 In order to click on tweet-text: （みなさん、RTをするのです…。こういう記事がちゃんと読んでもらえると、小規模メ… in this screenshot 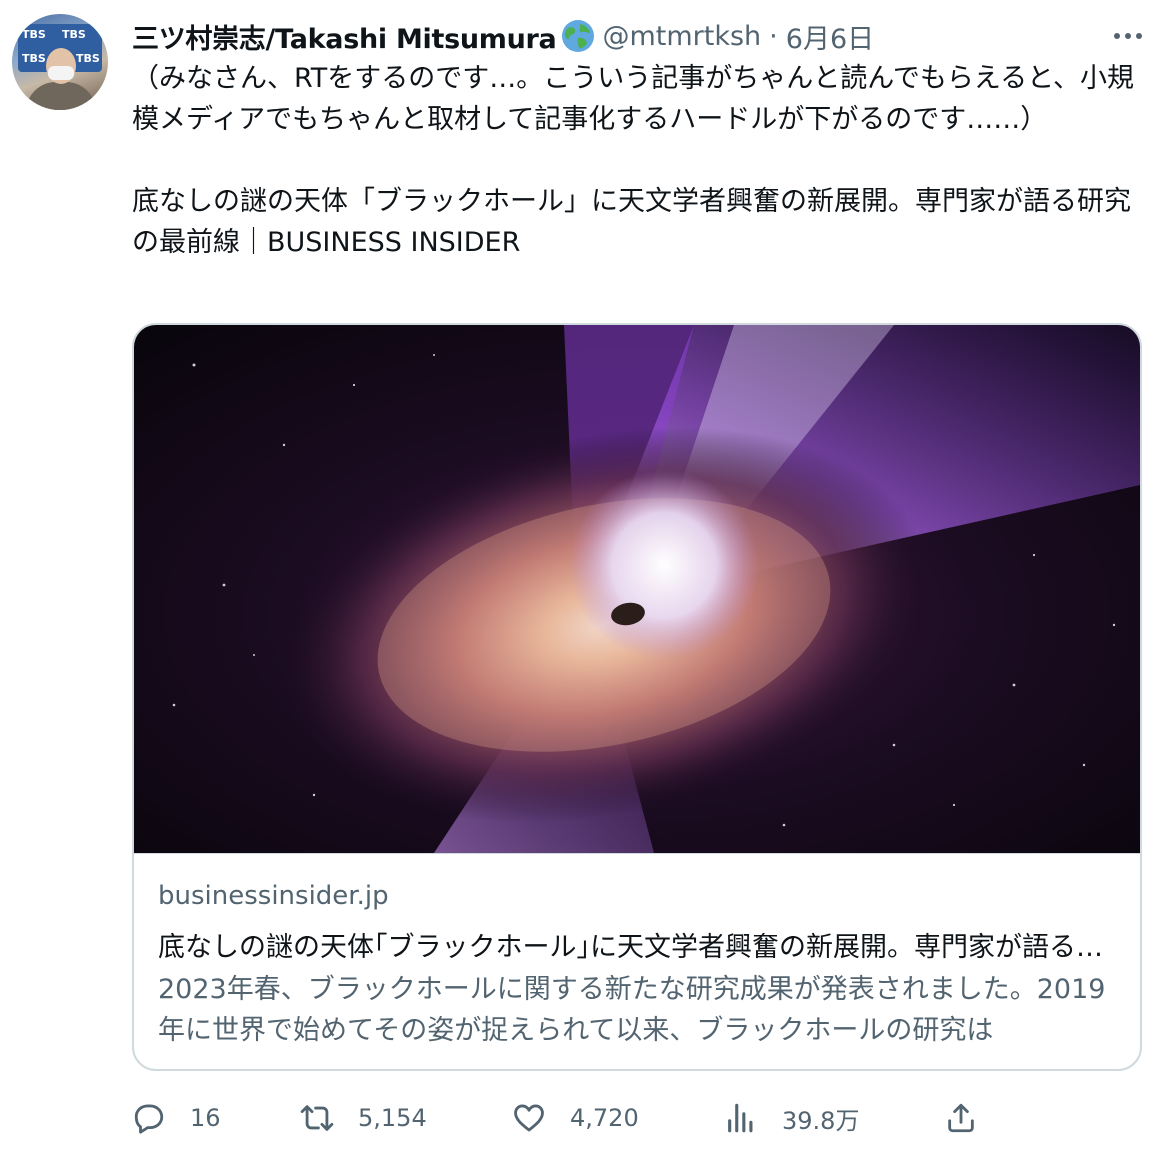, I will do `click(633, 160)`.